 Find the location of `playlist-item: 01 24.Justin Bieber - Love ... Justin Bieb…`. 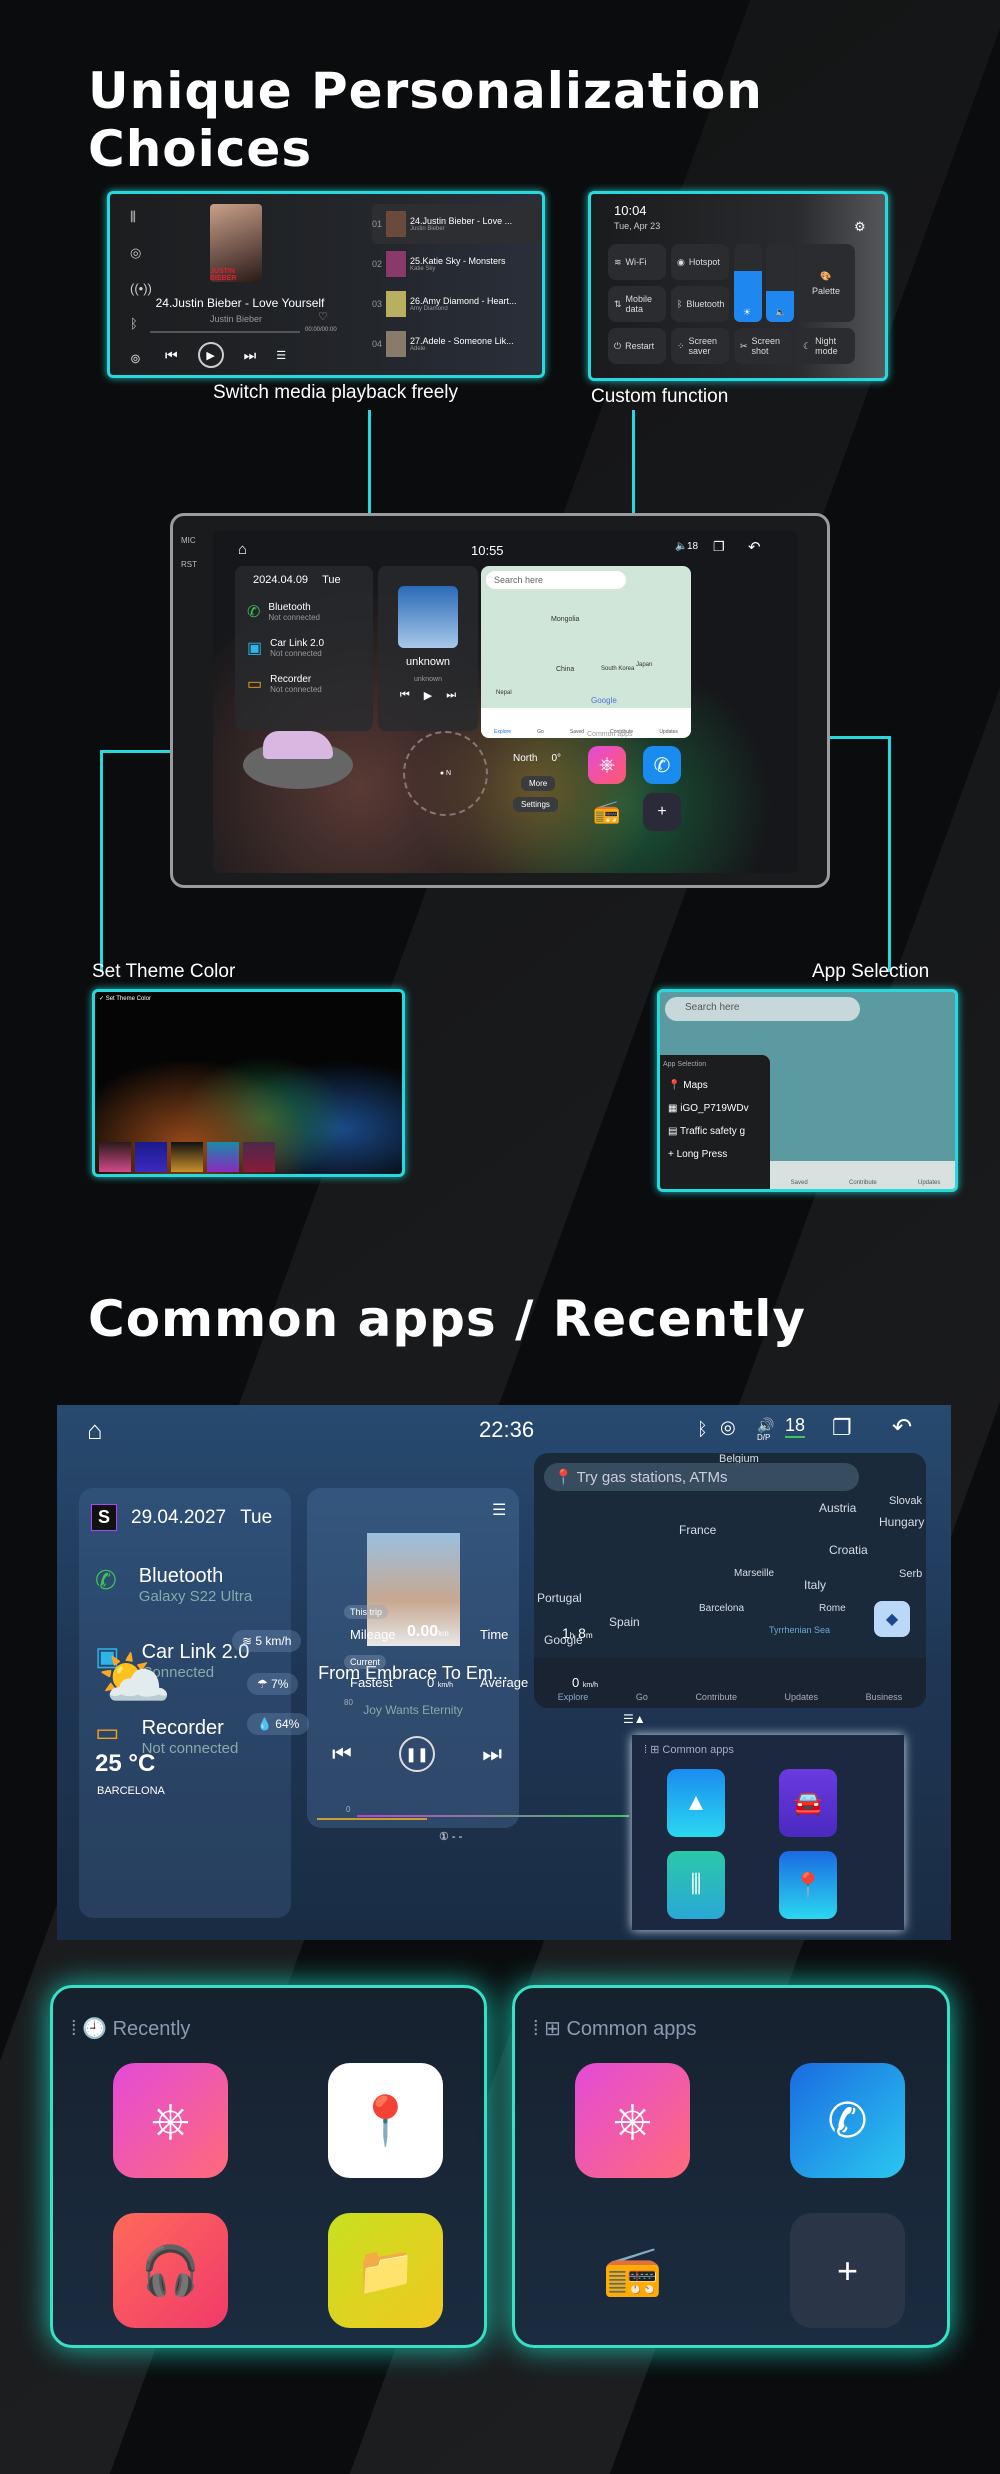

playlist-item: 01 24.Justin Bieber - Love ... Justin Bieb… is located at coordinates (457, 224).